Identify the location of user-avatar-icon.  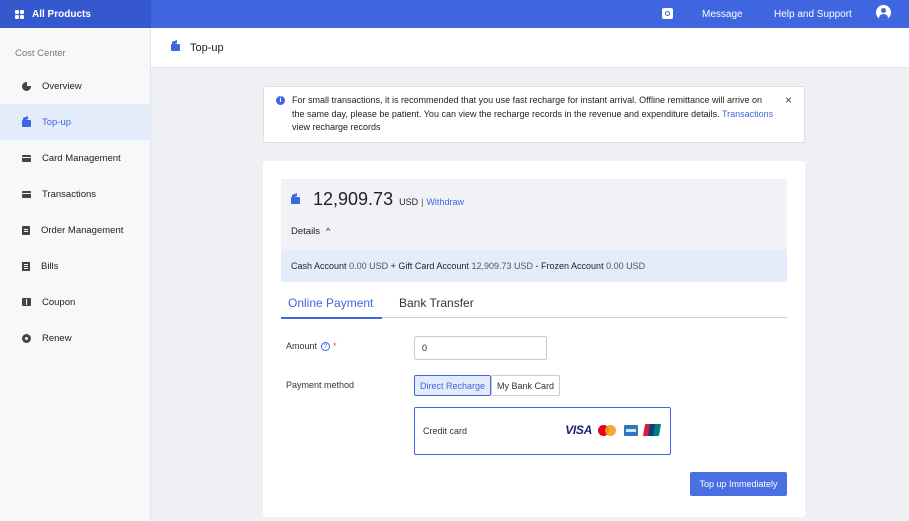
(883, 12).